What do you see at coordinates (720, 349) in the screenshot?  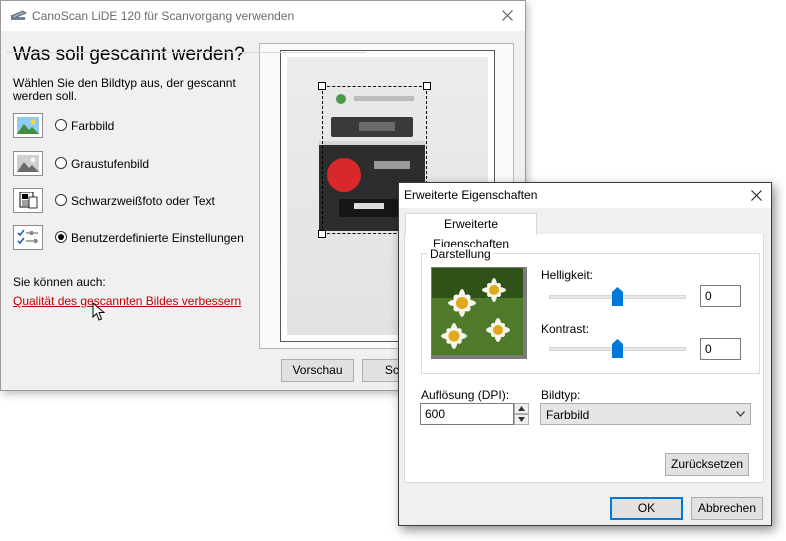 I see `contrast-value-field: 0` at bounding box center [720, 349].